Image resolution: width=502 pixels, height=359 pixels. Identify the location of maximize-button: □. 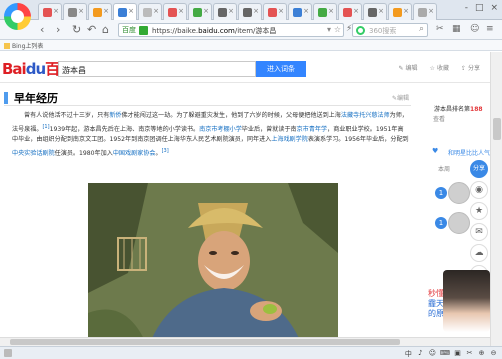
(479, 8).